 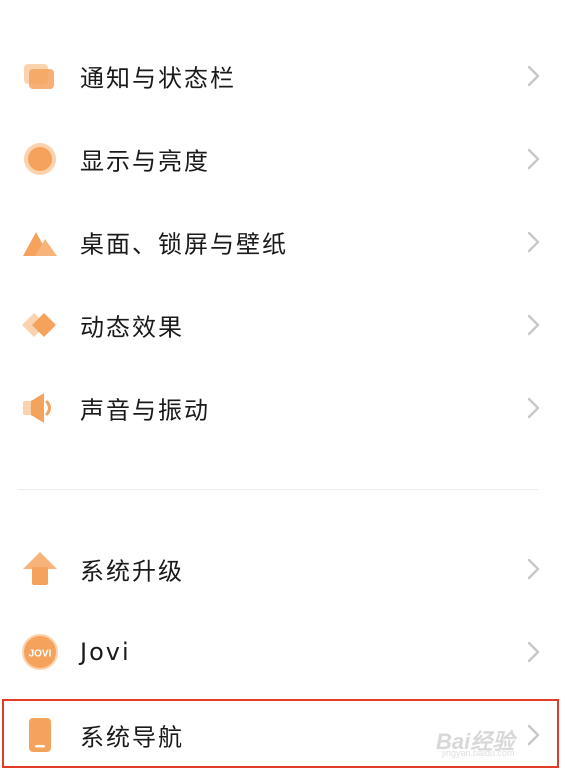 What do you see at coordinates (490, 735) in the screenshot?
I see `baidu-jingyan-watermark: Bai经验 jingyan.baidu.com` at bounding box center [490, 735].